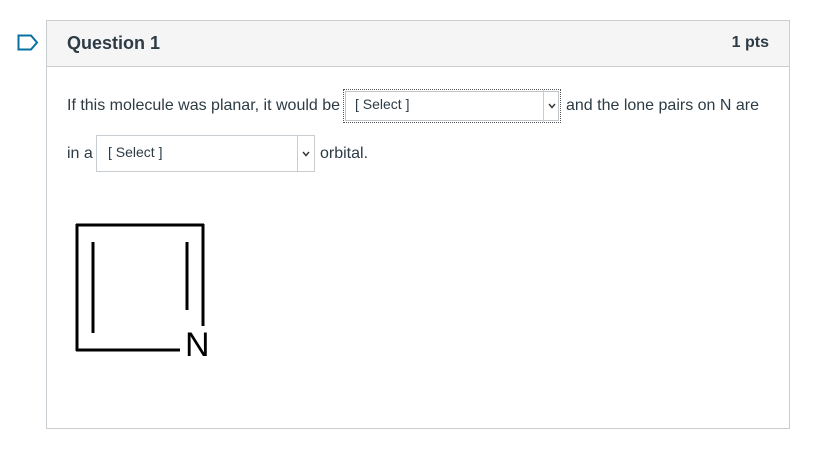  Describe the element at coordinates (344, 153) in the screenshot. I see `question-text-part-4: orbital.` at that location.